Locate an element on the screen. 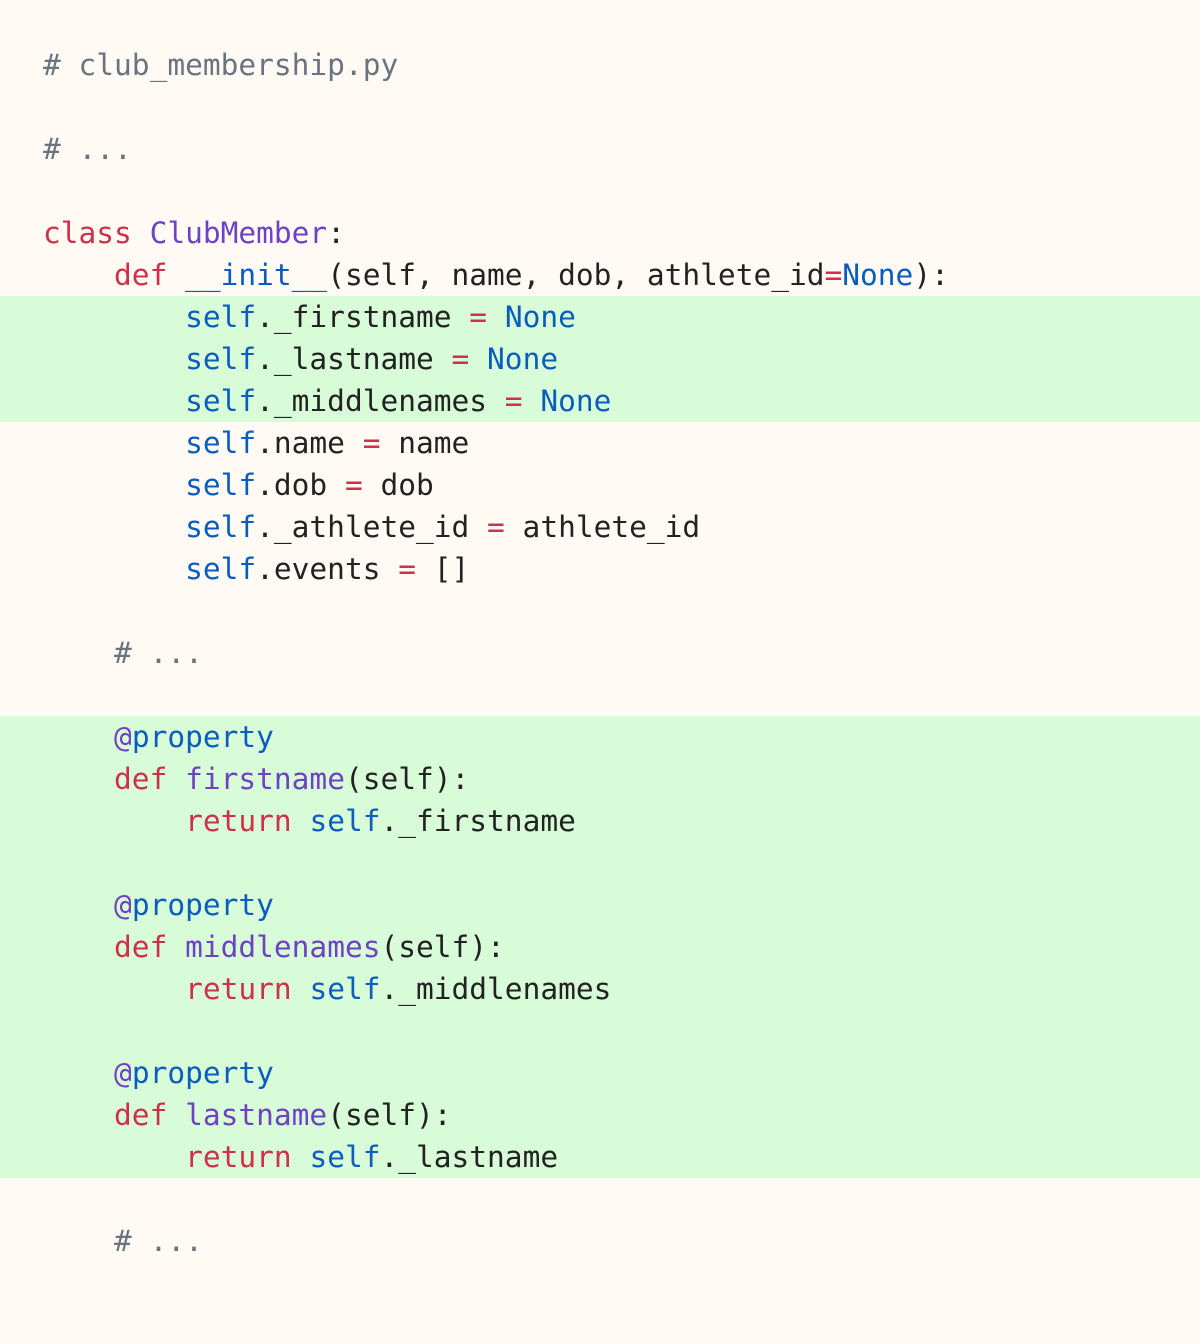 This screenshot has height=1344, width=1200. code-token-cls: ClubMember is located at coordinates (238, 233).